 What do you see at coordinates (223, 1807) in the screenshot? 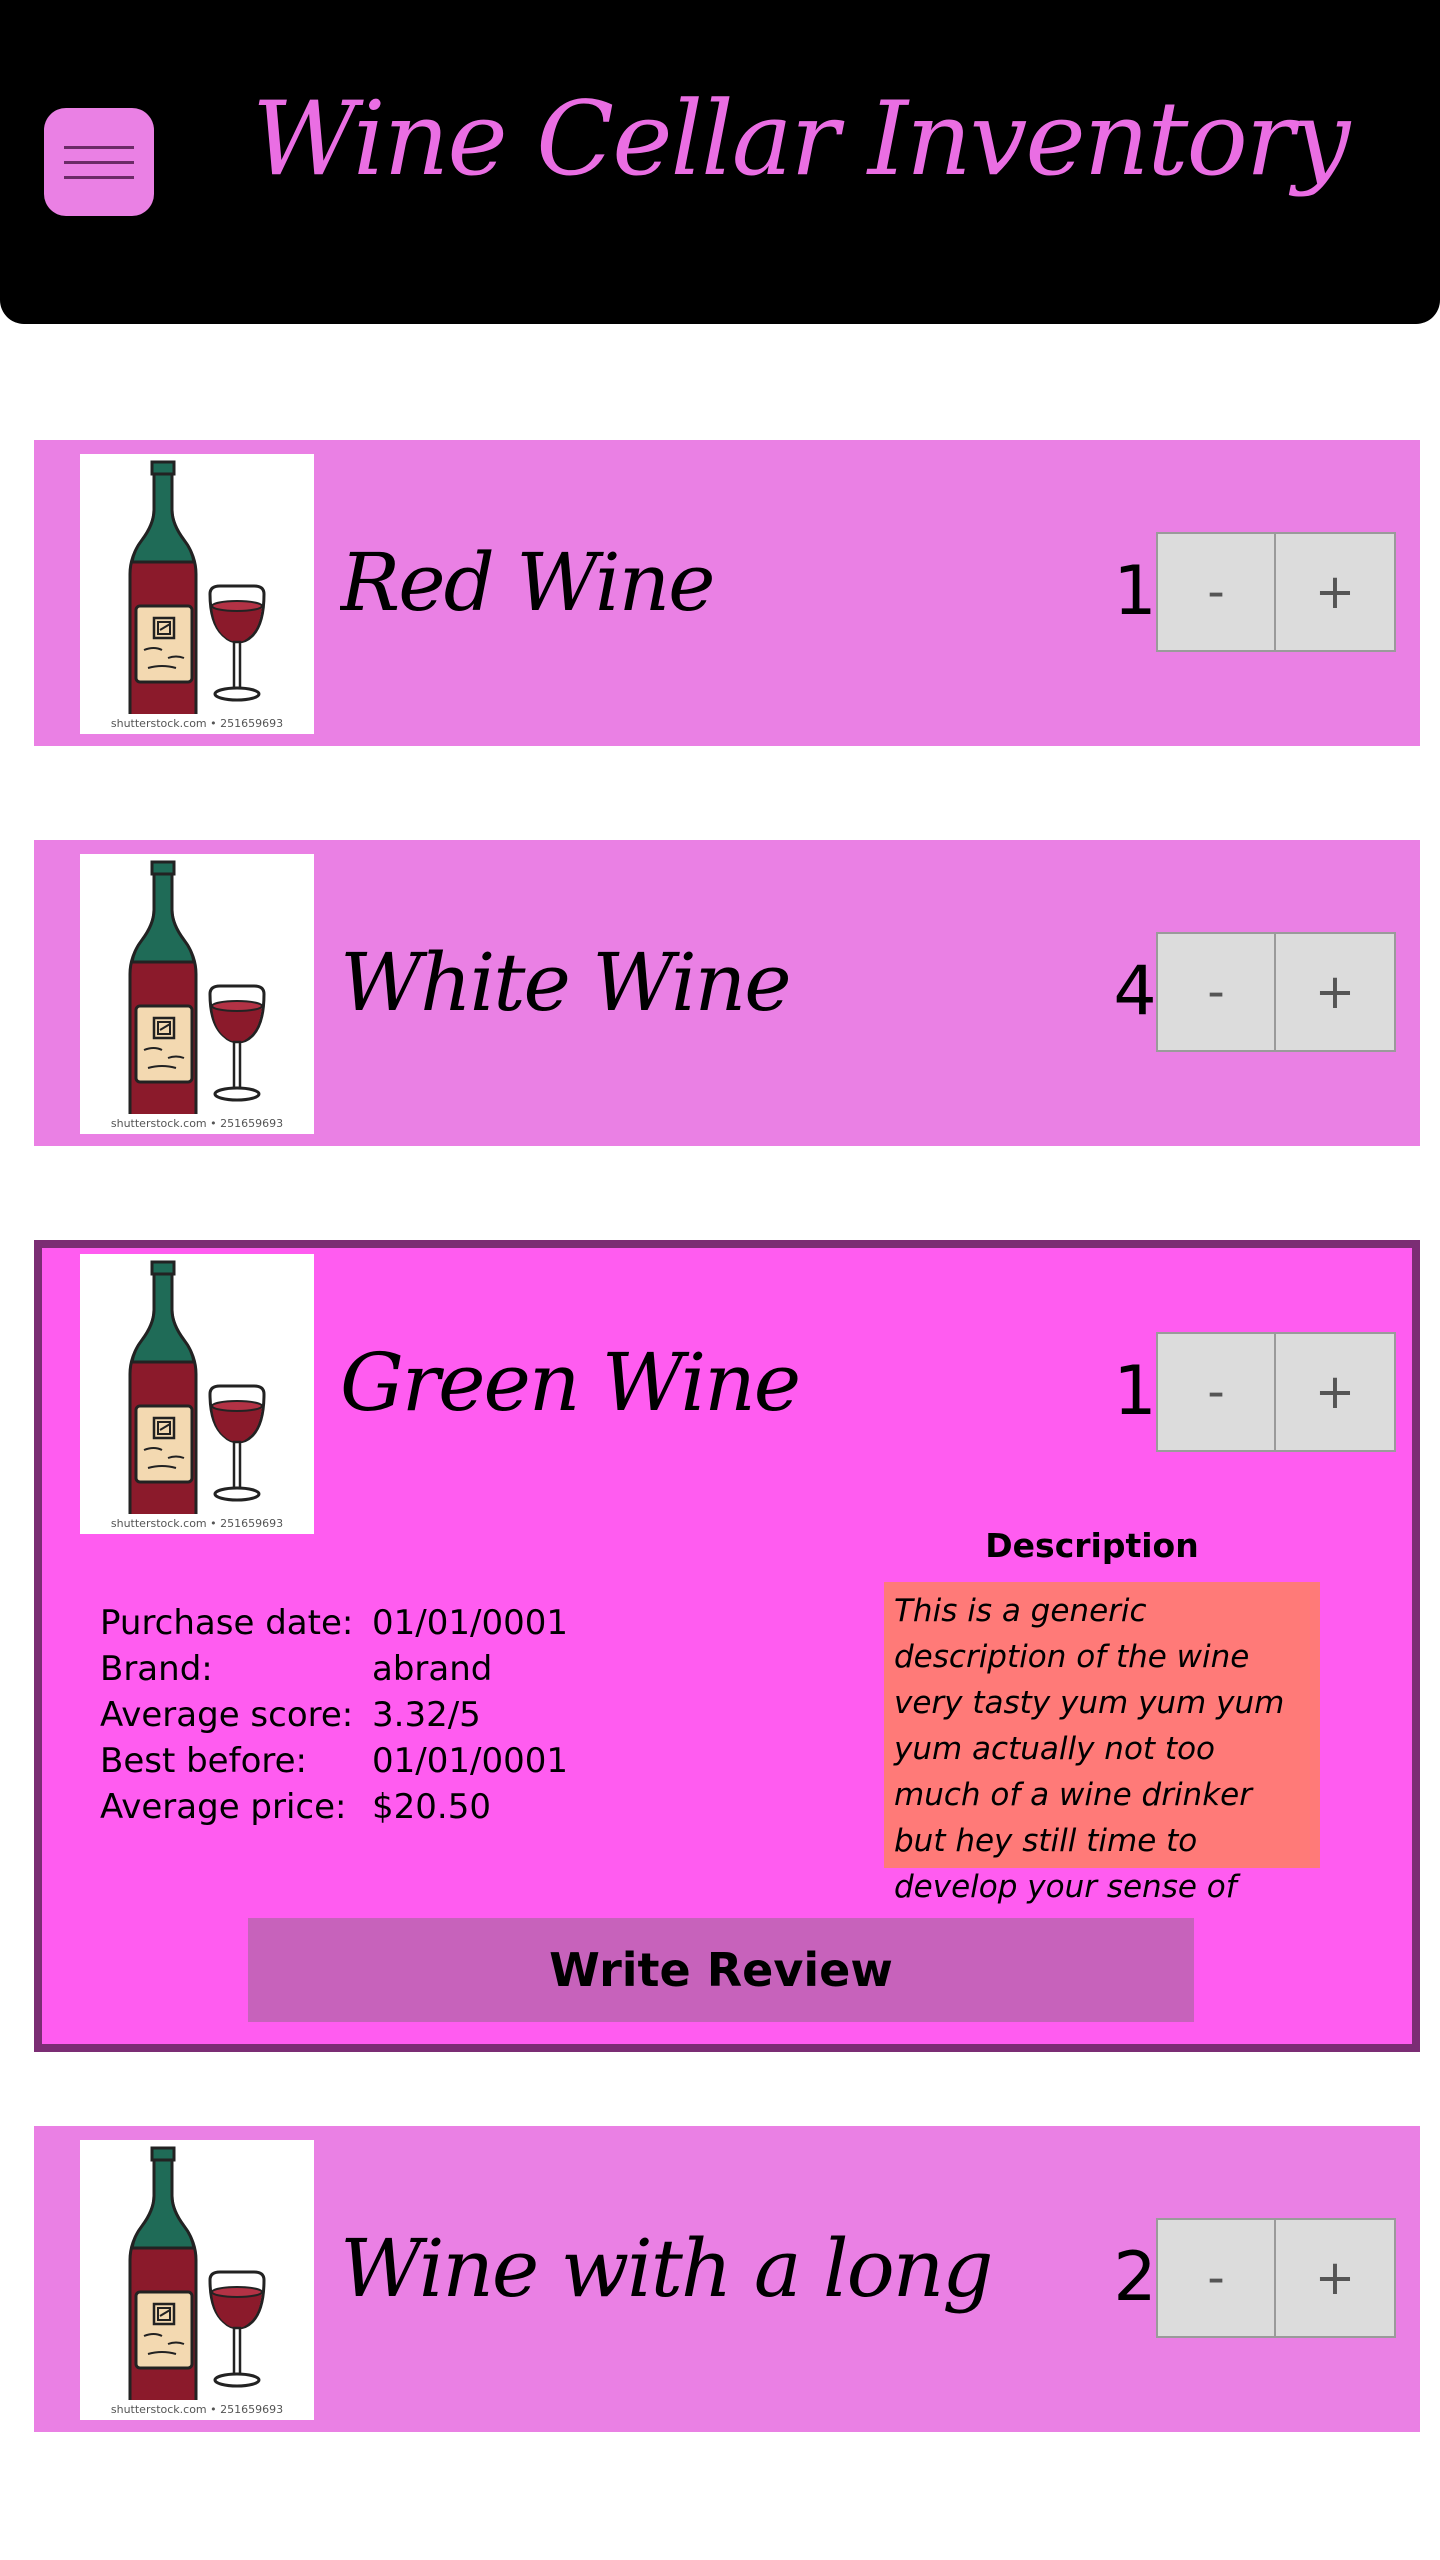
I see `detail-label: Average price:` at bounding box center [223, 1807].